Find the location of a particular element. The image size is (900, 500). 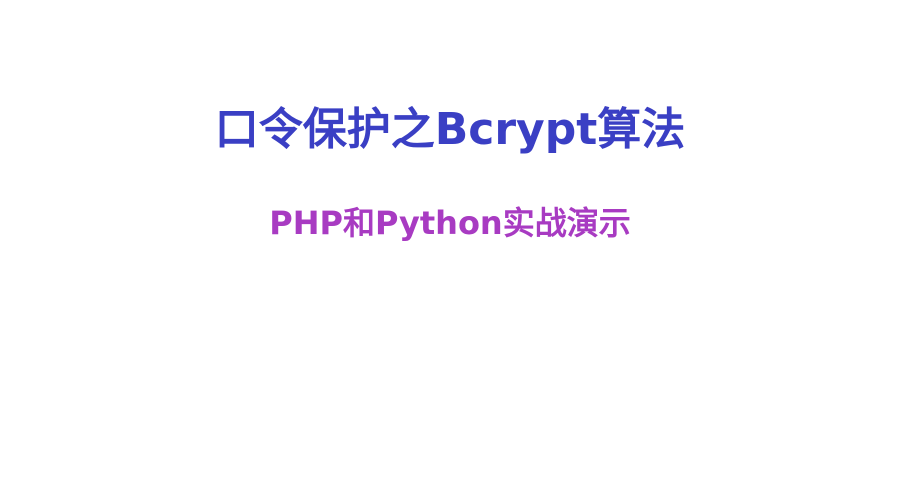

slide-subtitle: PHP和Python实战演示 is located at coordinates (450, 223).